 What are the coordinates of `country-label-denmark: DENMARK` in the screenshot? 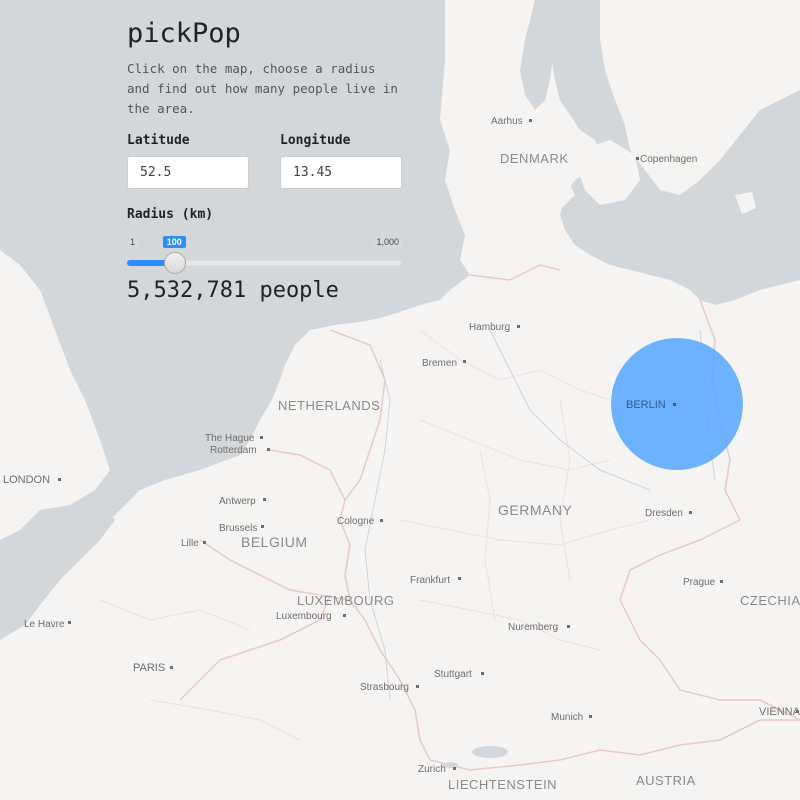 It's located at (534, 158).